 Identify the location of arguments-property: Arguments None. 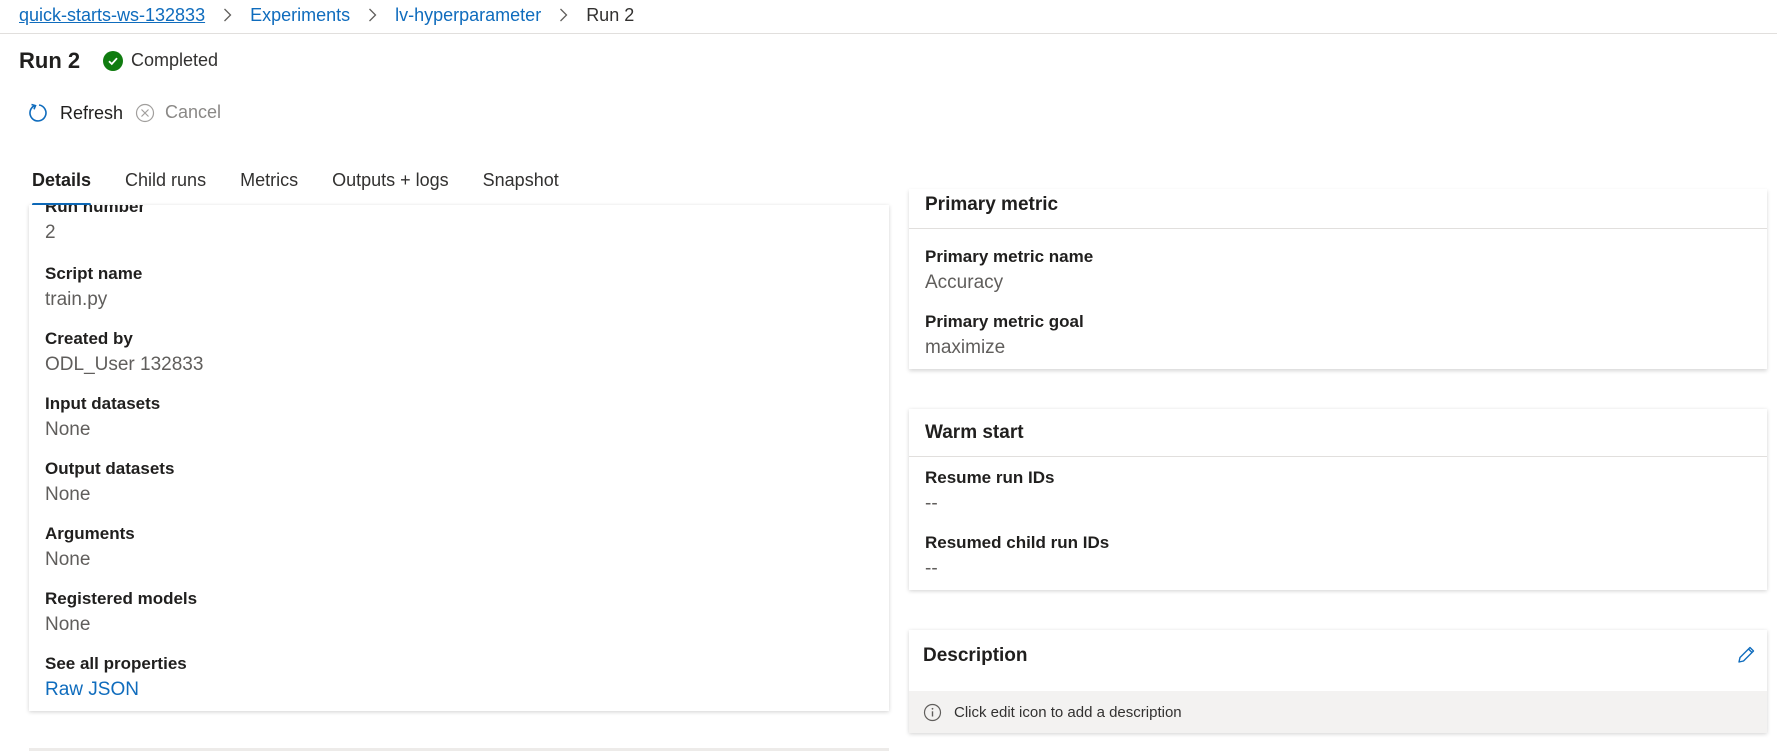
(90, 547).